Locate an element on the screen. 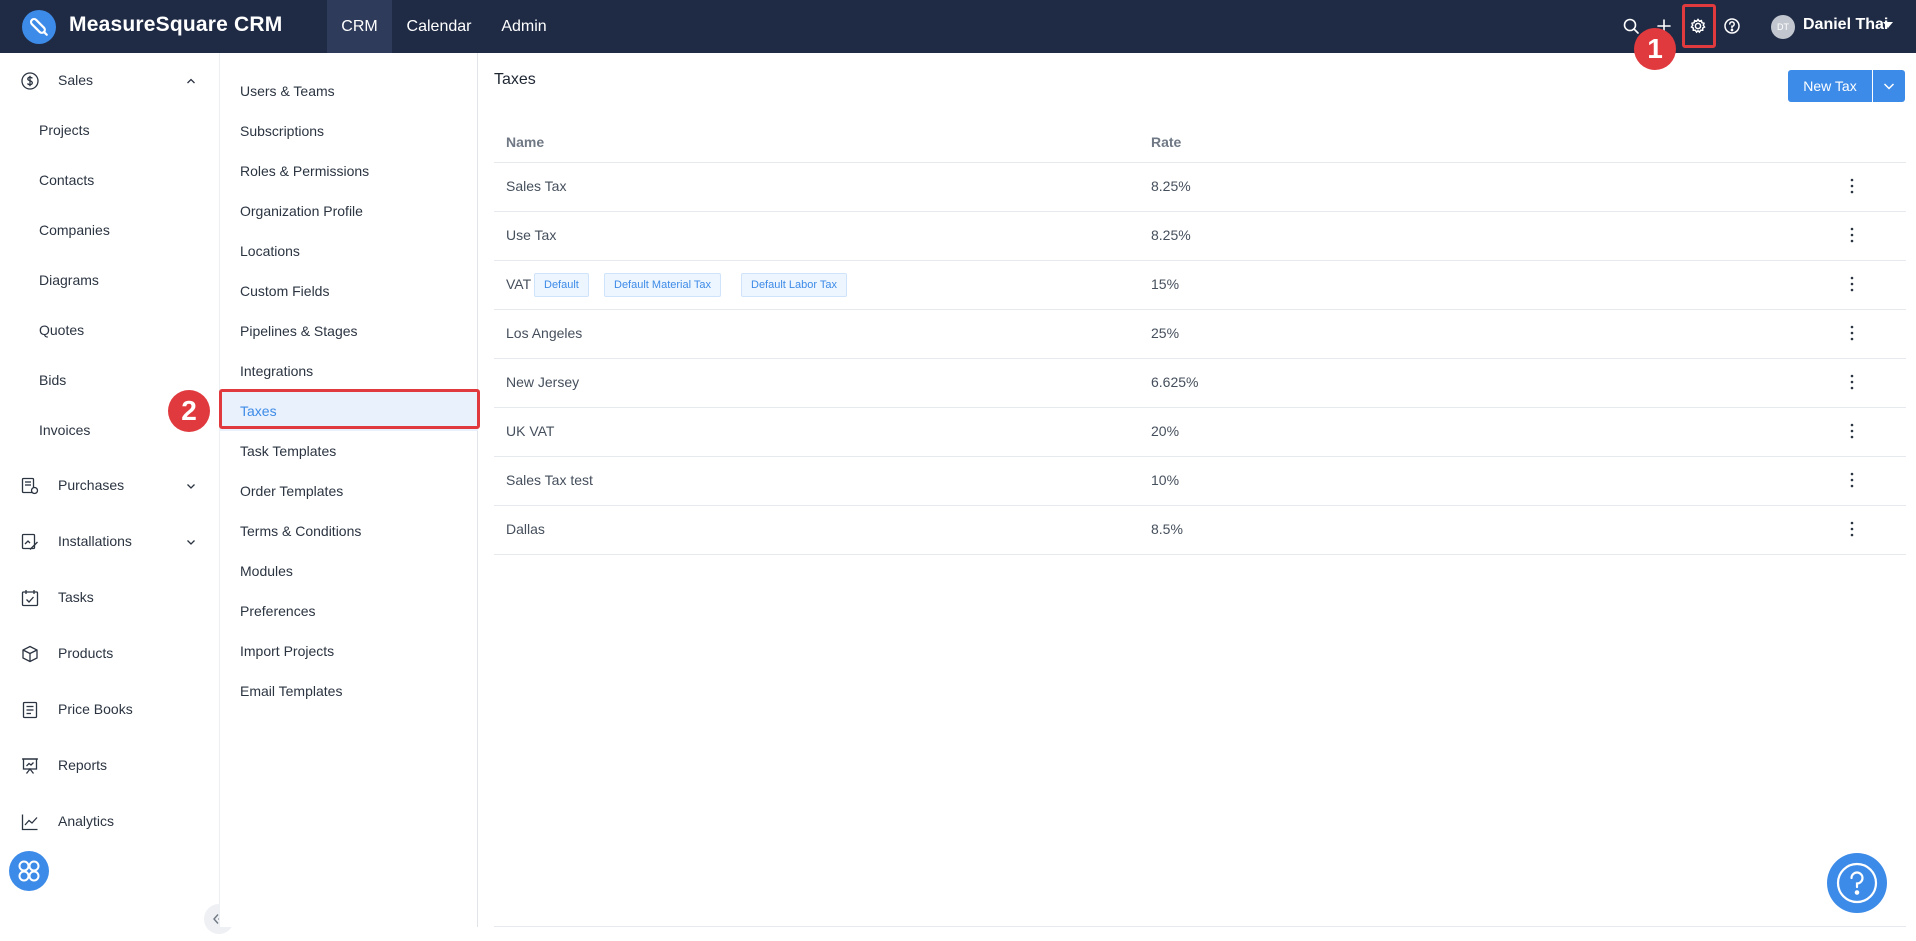  tax-name: Sales Tax test is located at coordinates (549, 480).